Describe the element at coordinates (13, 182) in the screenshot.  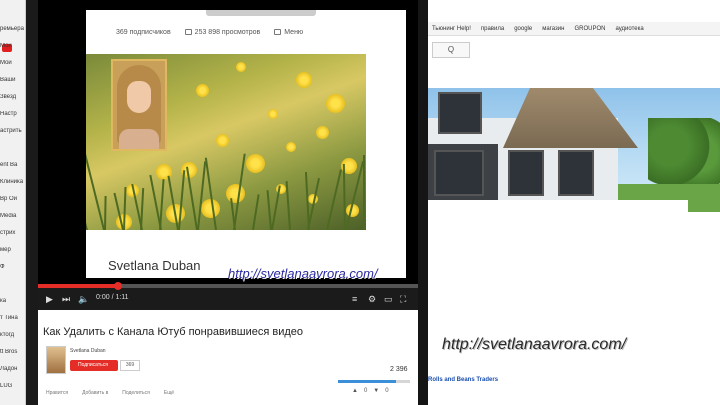
I see `sidebar-item-label: Клиника` at that location.